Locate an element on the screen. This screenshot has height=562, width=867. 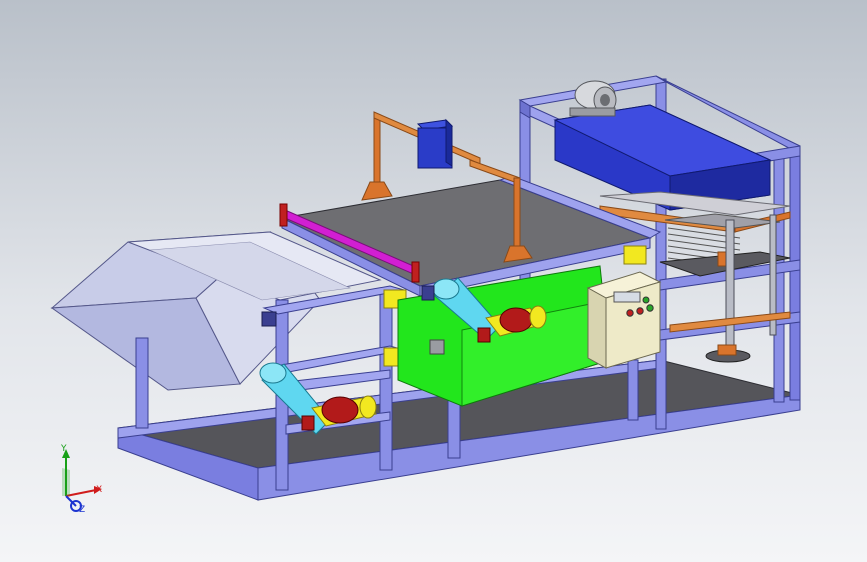
feed-hopper is located at coordinates (216, 311).